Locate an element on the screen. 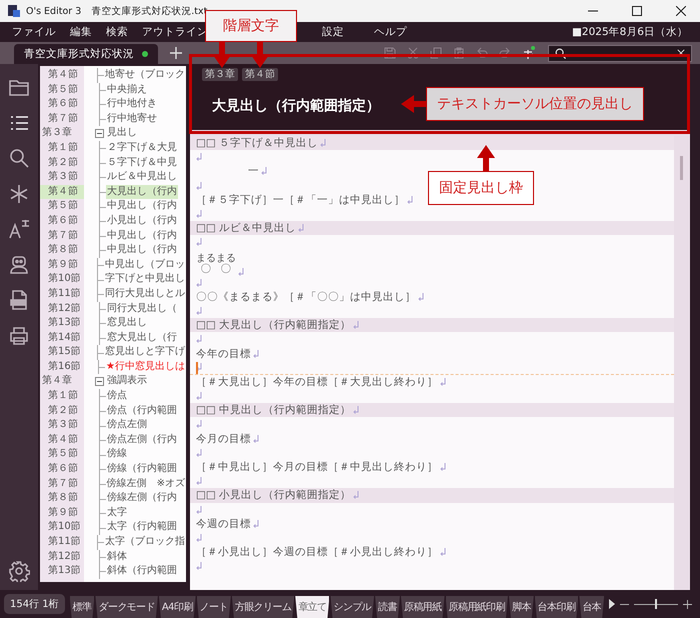 The height and width of the screenshot is (618, 700). app-title: O's Editor 3 is located at coordinates (54, 11).